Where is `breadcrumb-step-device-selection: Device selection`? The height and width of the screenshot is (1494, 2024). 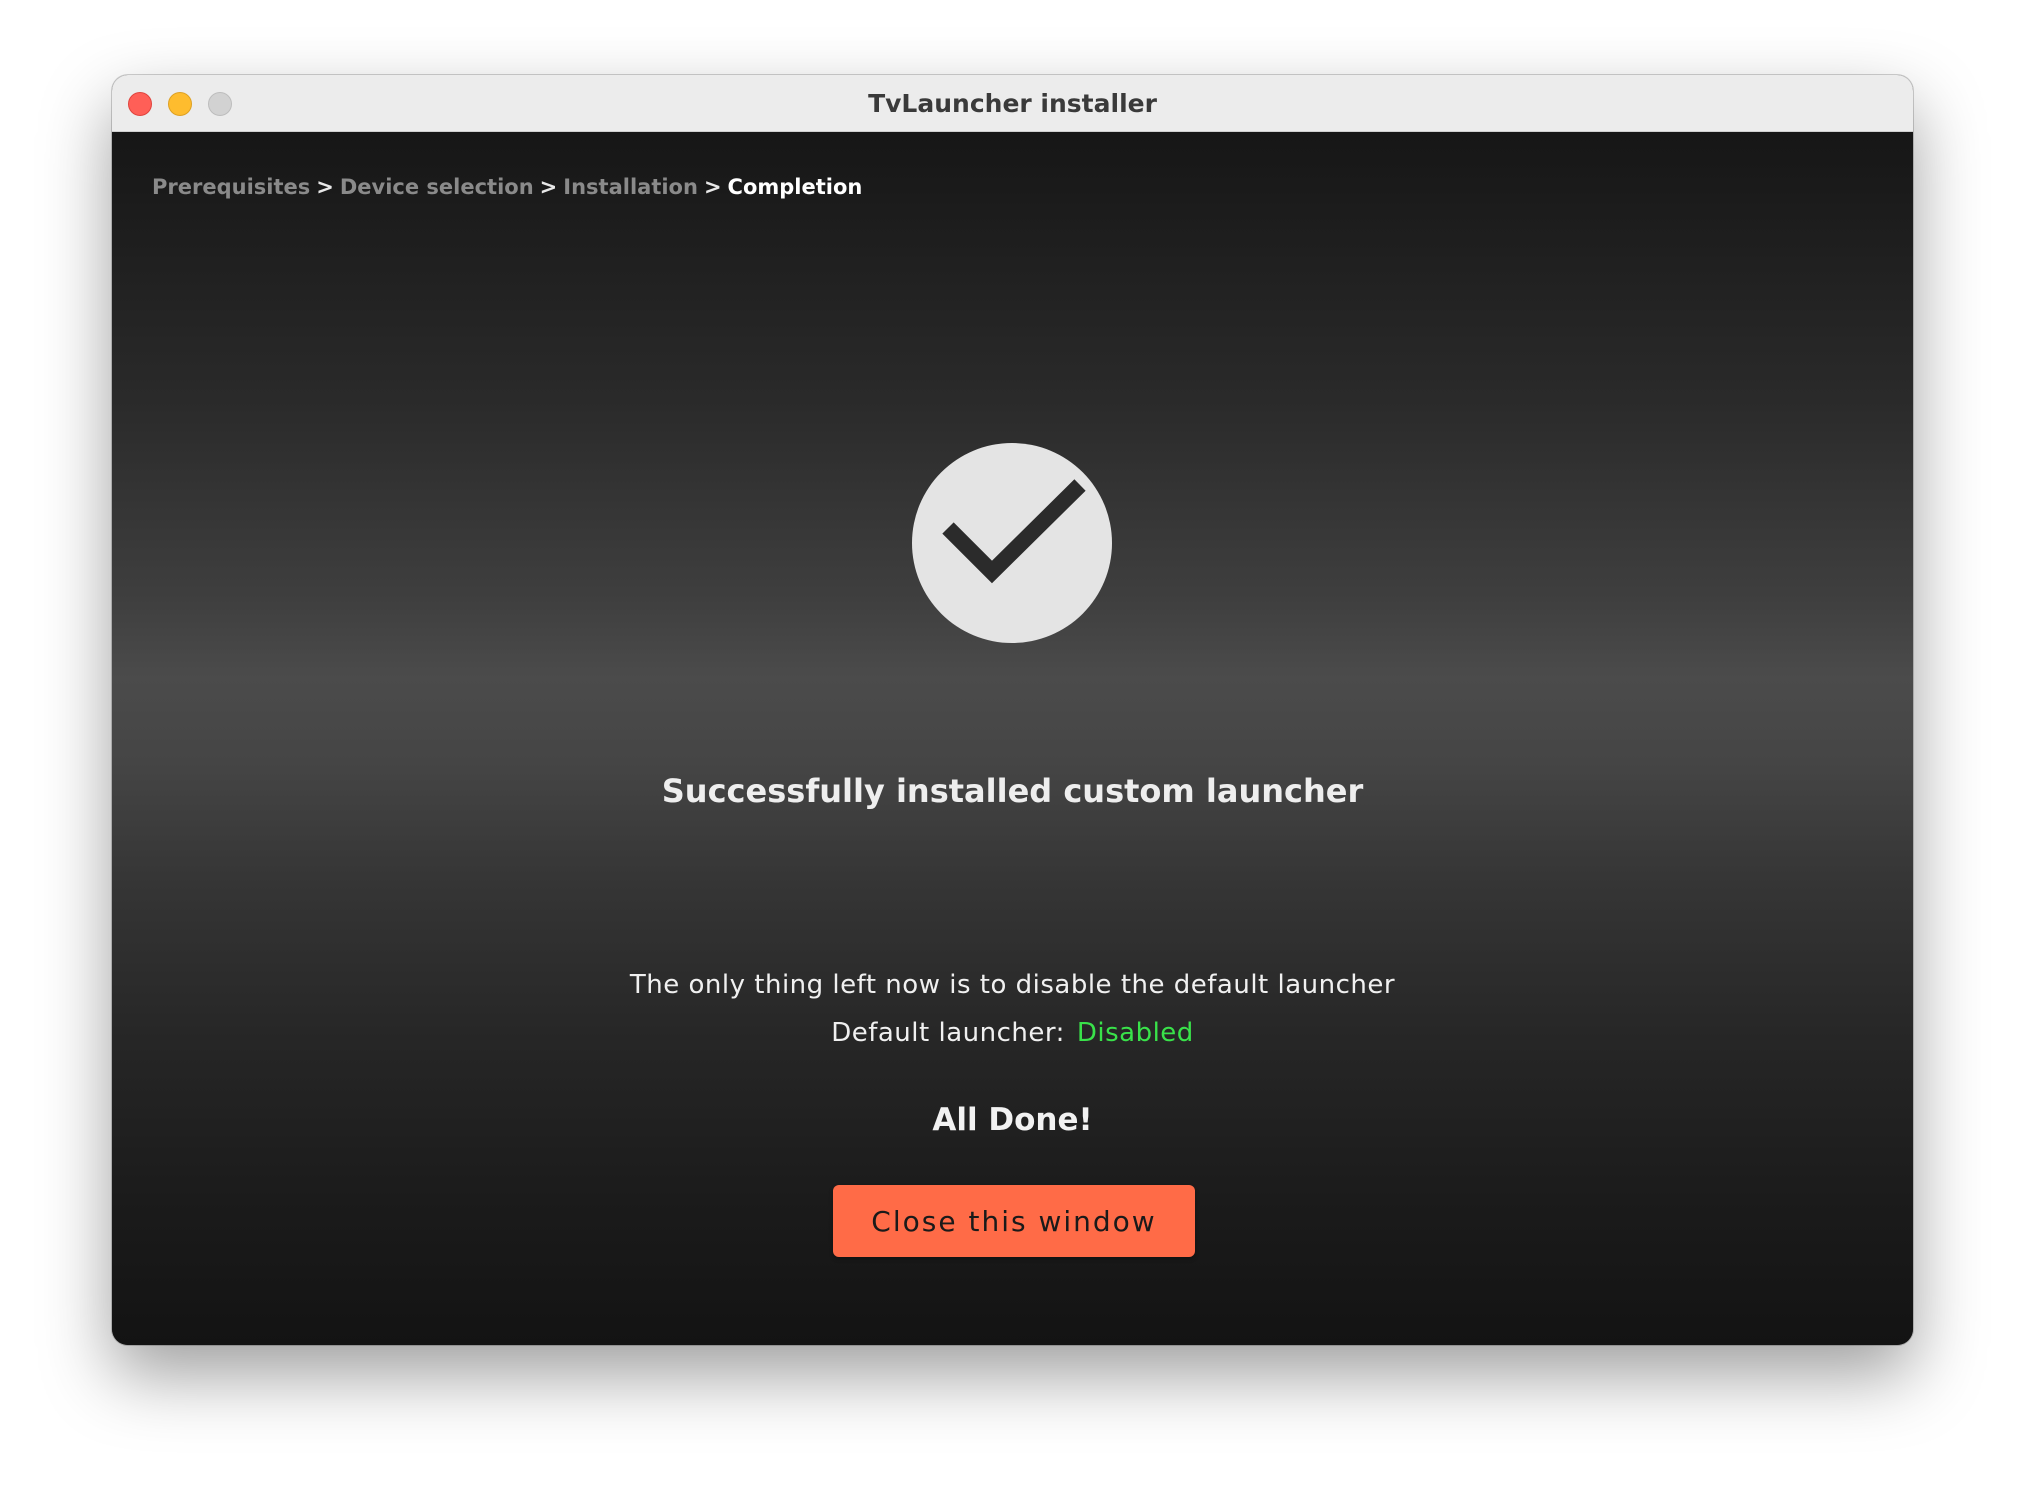 breadcrumb-step-device-selection: Device selection is located at coordinates (436, 187).